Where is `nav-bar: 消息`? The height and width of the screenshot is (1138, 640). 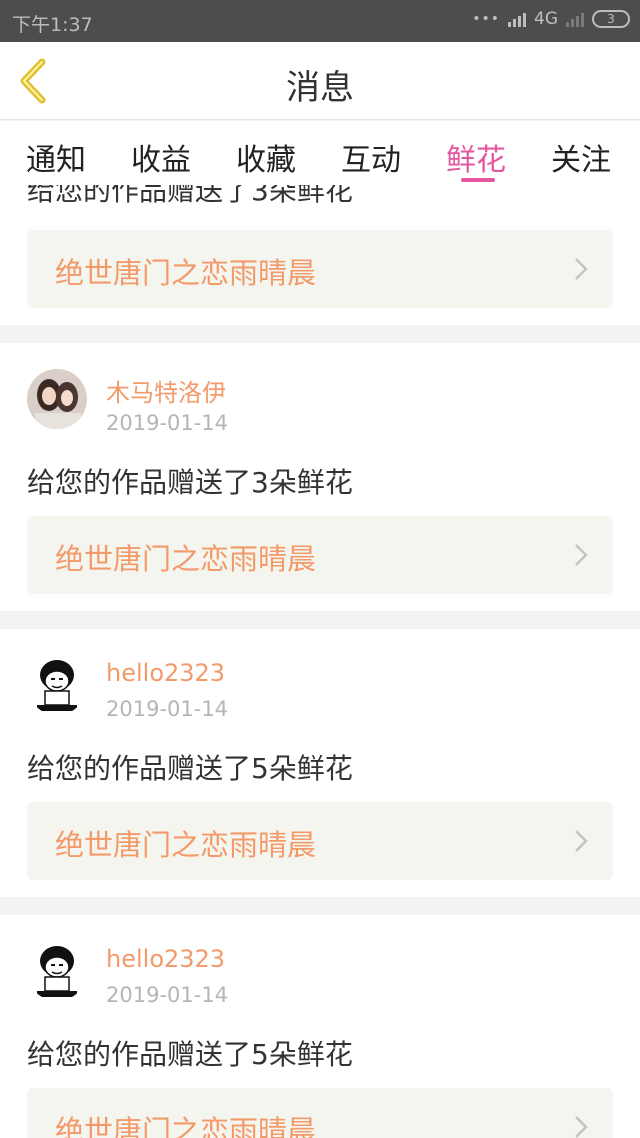
nav-bar: 消息 is located at coordinates (320, 81).